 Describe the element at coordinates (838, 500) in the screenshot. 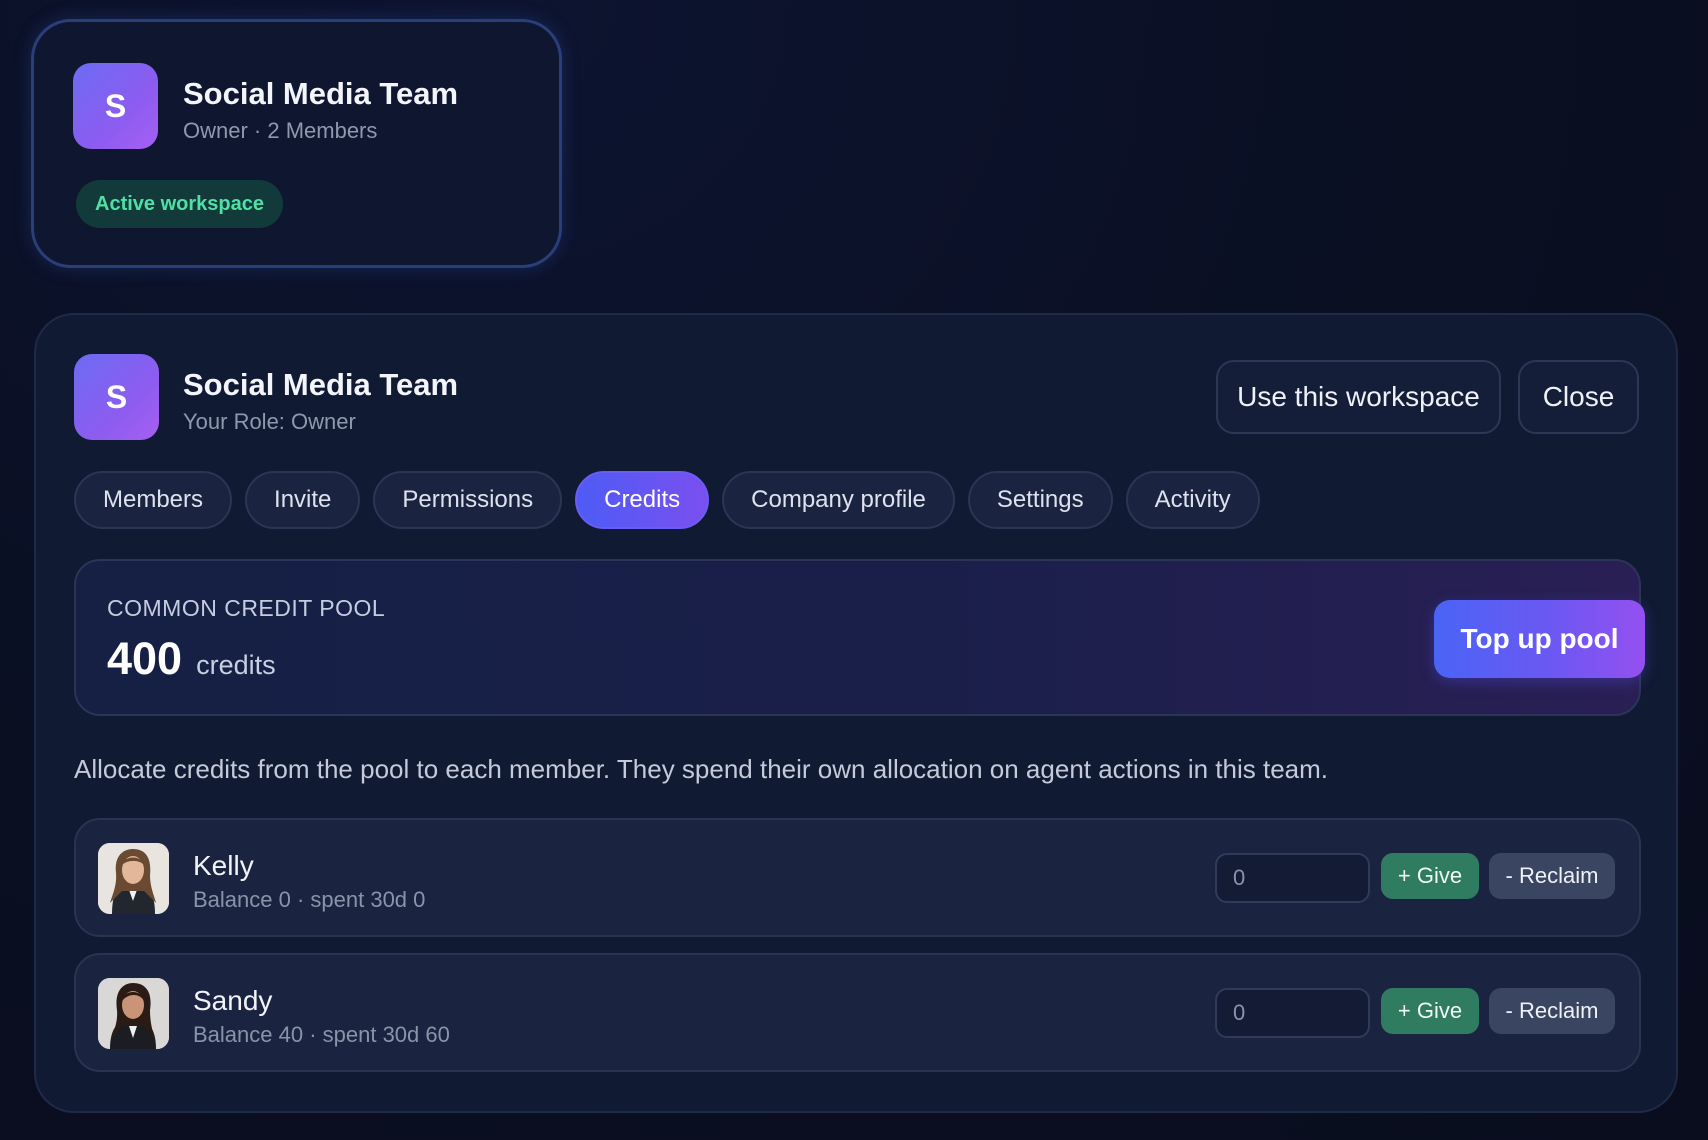

I see `tab-company-profile: Company profile` at that location.